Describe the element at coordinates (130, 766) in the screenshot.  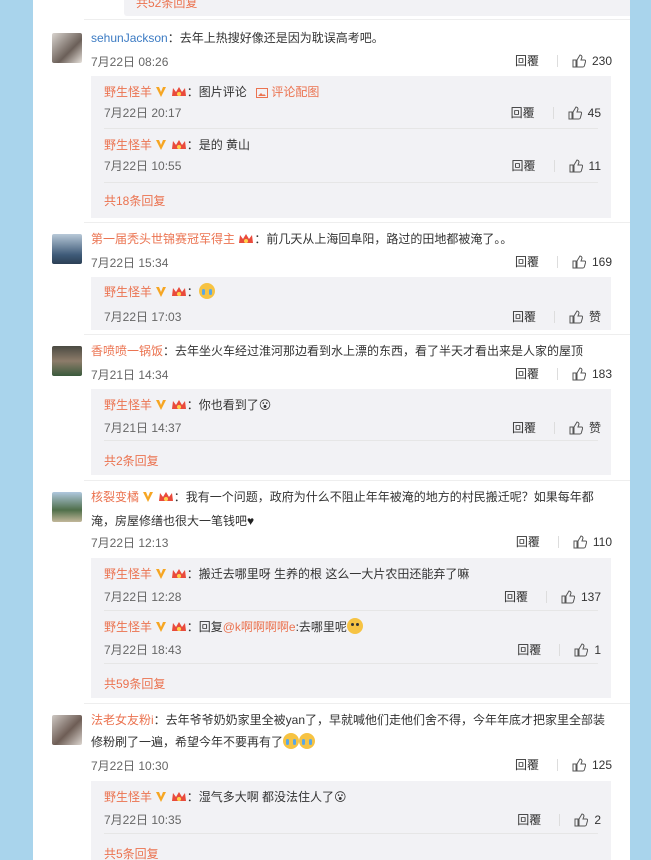
I see `timestamp: 7月22日 10:30` at that location.